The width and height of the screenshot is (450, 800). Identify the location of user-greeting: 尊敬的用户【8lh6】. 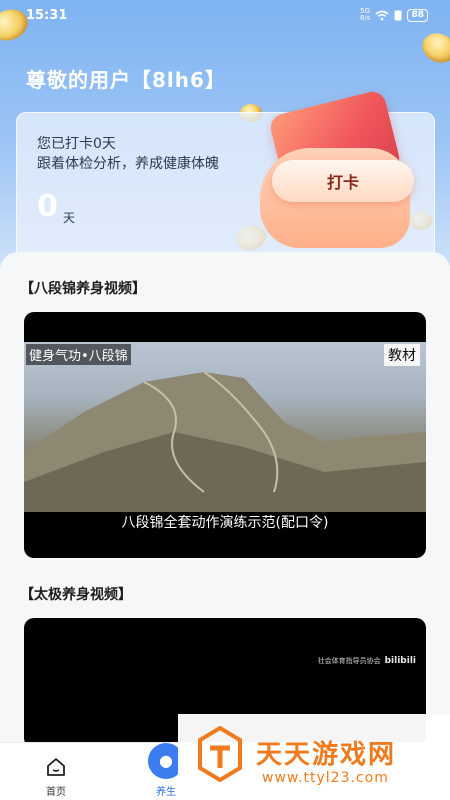
(126, 80).